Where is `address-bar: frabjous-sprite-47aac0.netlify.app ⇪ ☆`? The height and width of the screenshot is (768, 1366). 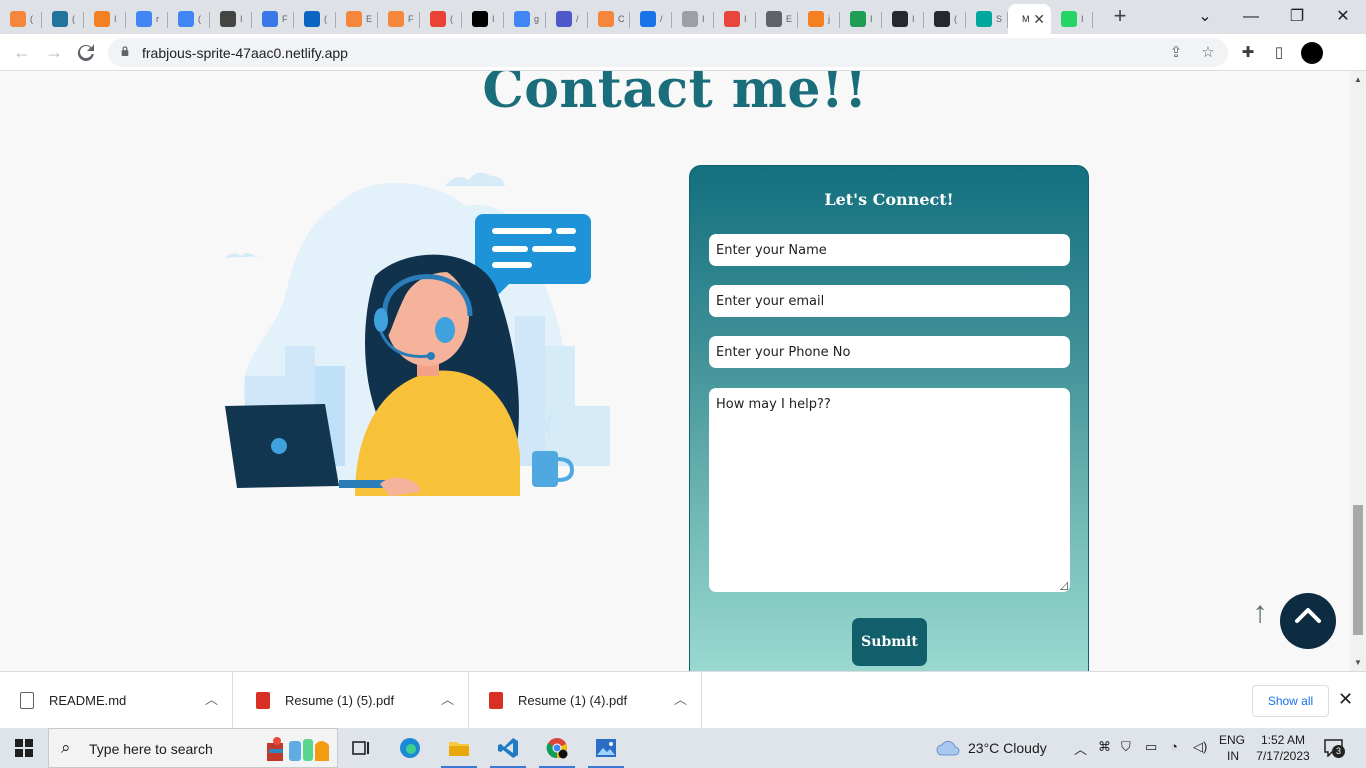
address-bar: frabjous-sprite-47aac0.netlify.app ⇪ ☆ is located at coordinates (668, 52).